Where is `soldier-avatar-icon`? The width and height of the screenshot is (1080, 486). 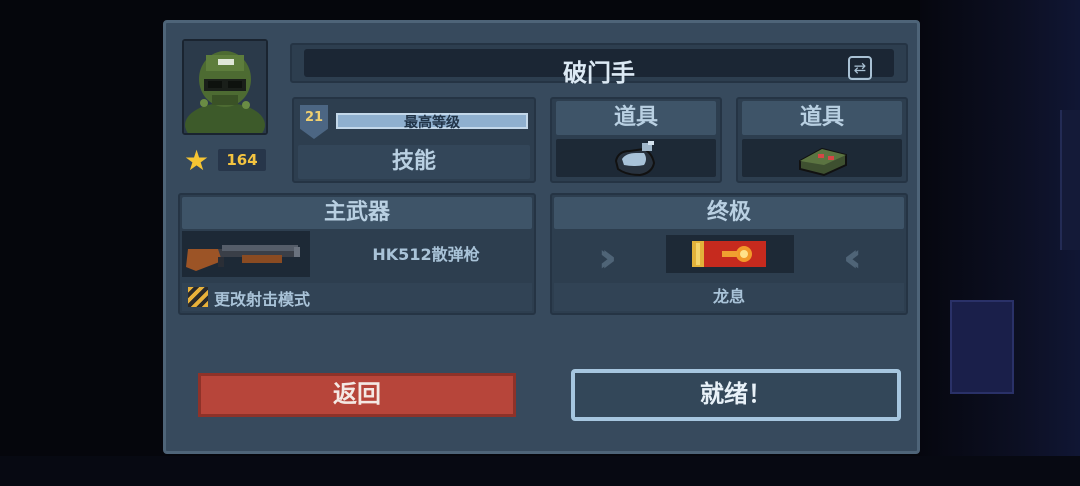
soldier-avatar-icon is located at coordinates (225, 94).